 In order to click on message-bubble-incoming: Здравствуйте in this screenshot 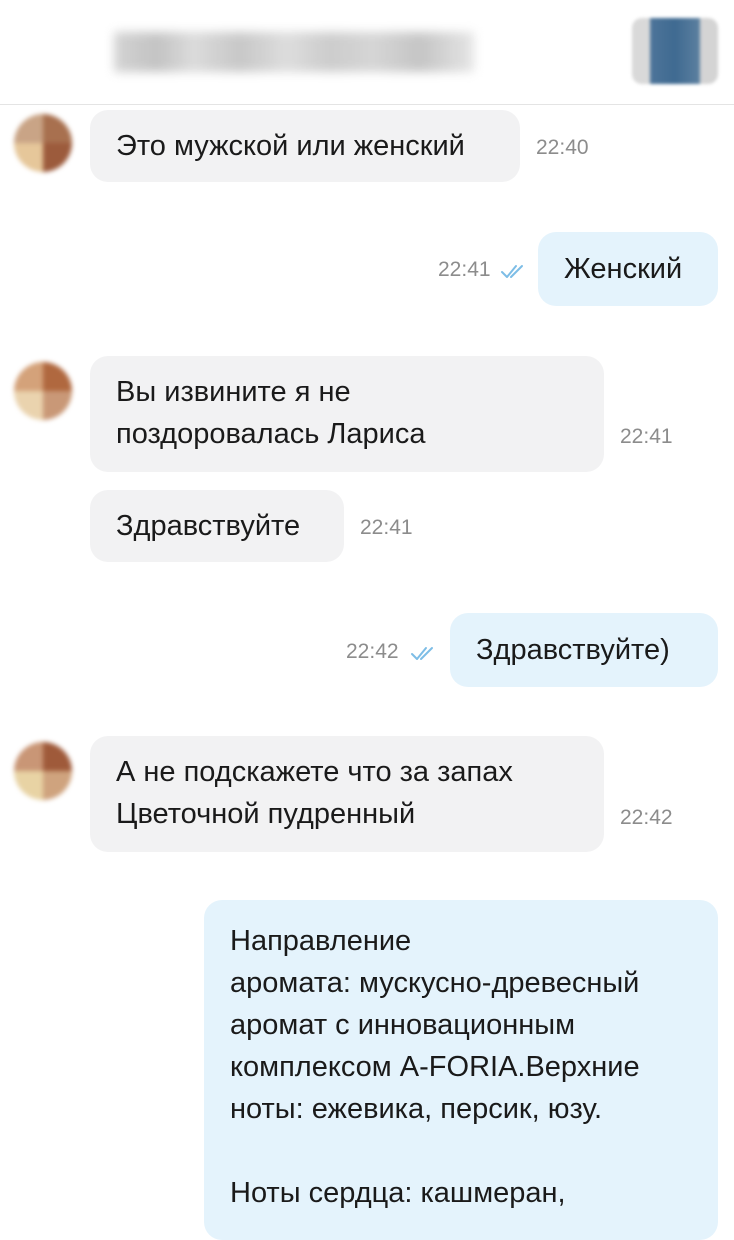, I will do `click(217, 526)`.